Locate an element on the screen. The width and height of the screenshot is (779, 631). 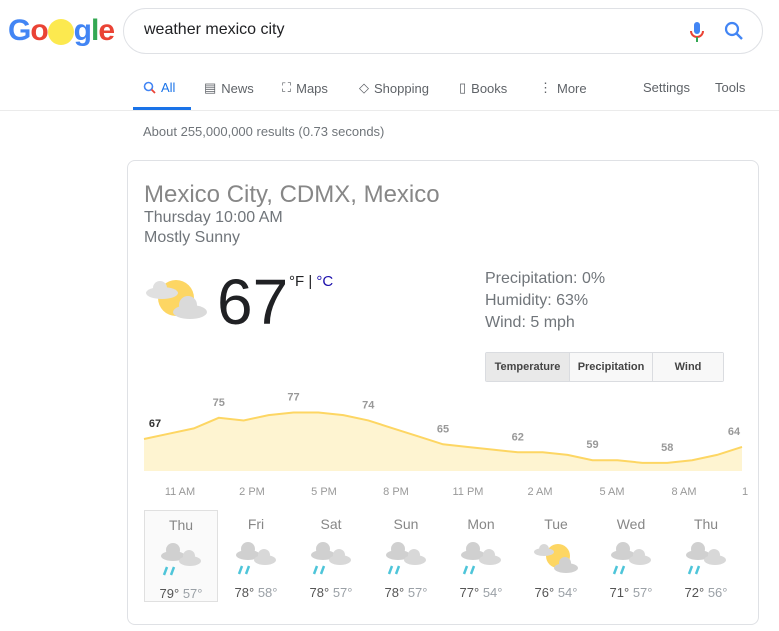
time-axis-label: 2 PM is located at coordinates (252, 492).